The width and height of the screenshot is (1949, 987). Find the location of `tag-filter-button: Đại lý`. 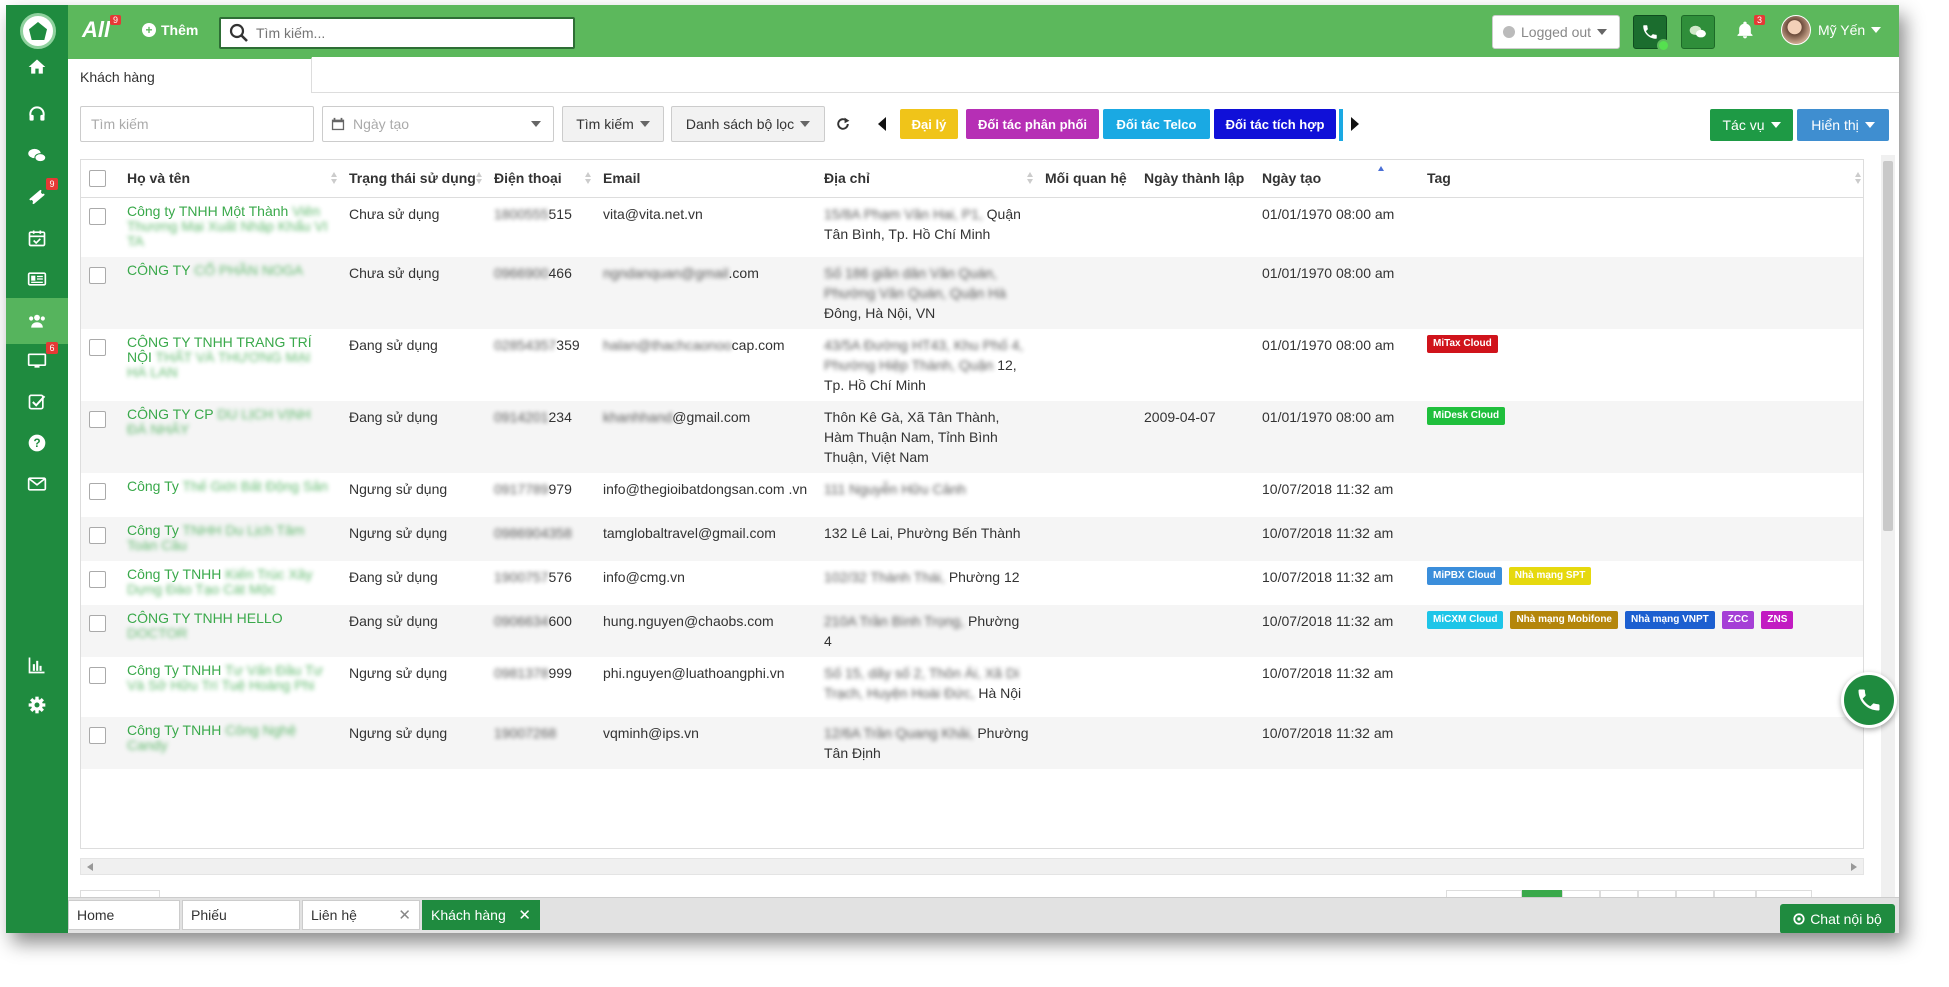

tag-filter-button: Đại lý is located at coordinates (929, 124).